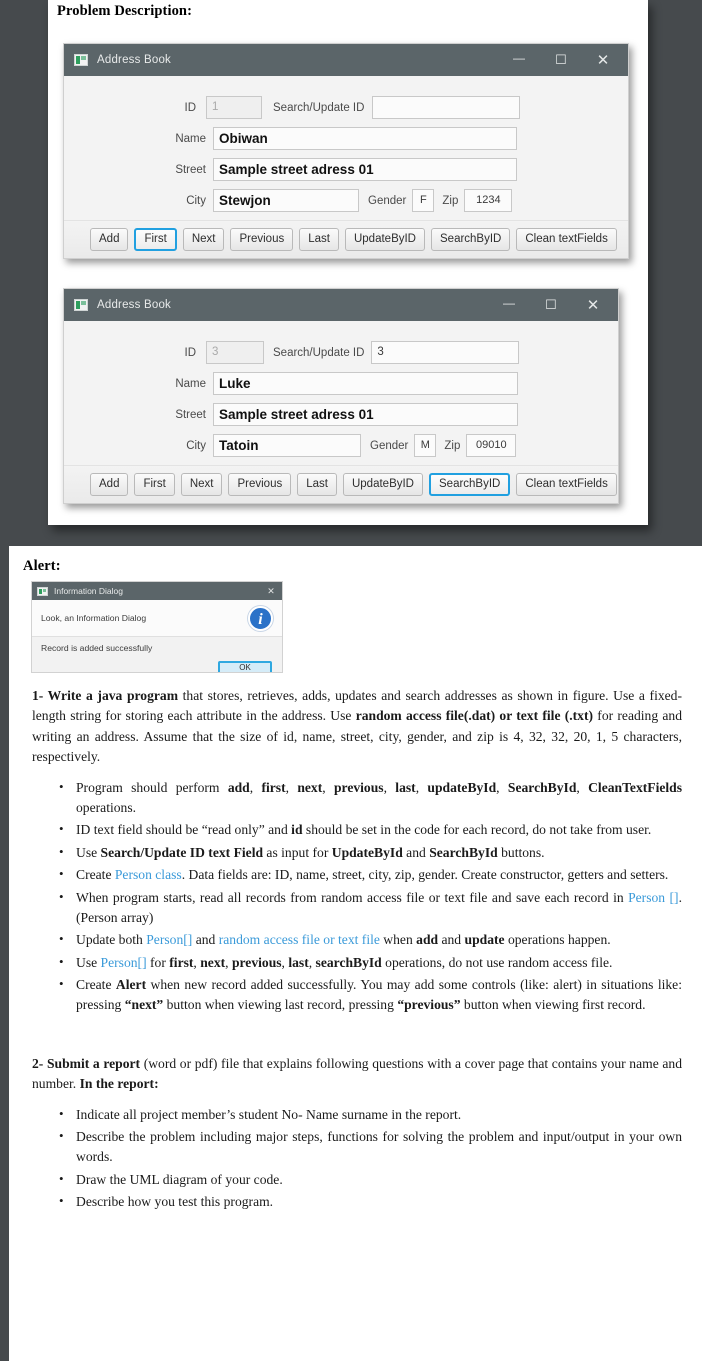  I want to click on name-input: Obiwan, so click(365, 138).